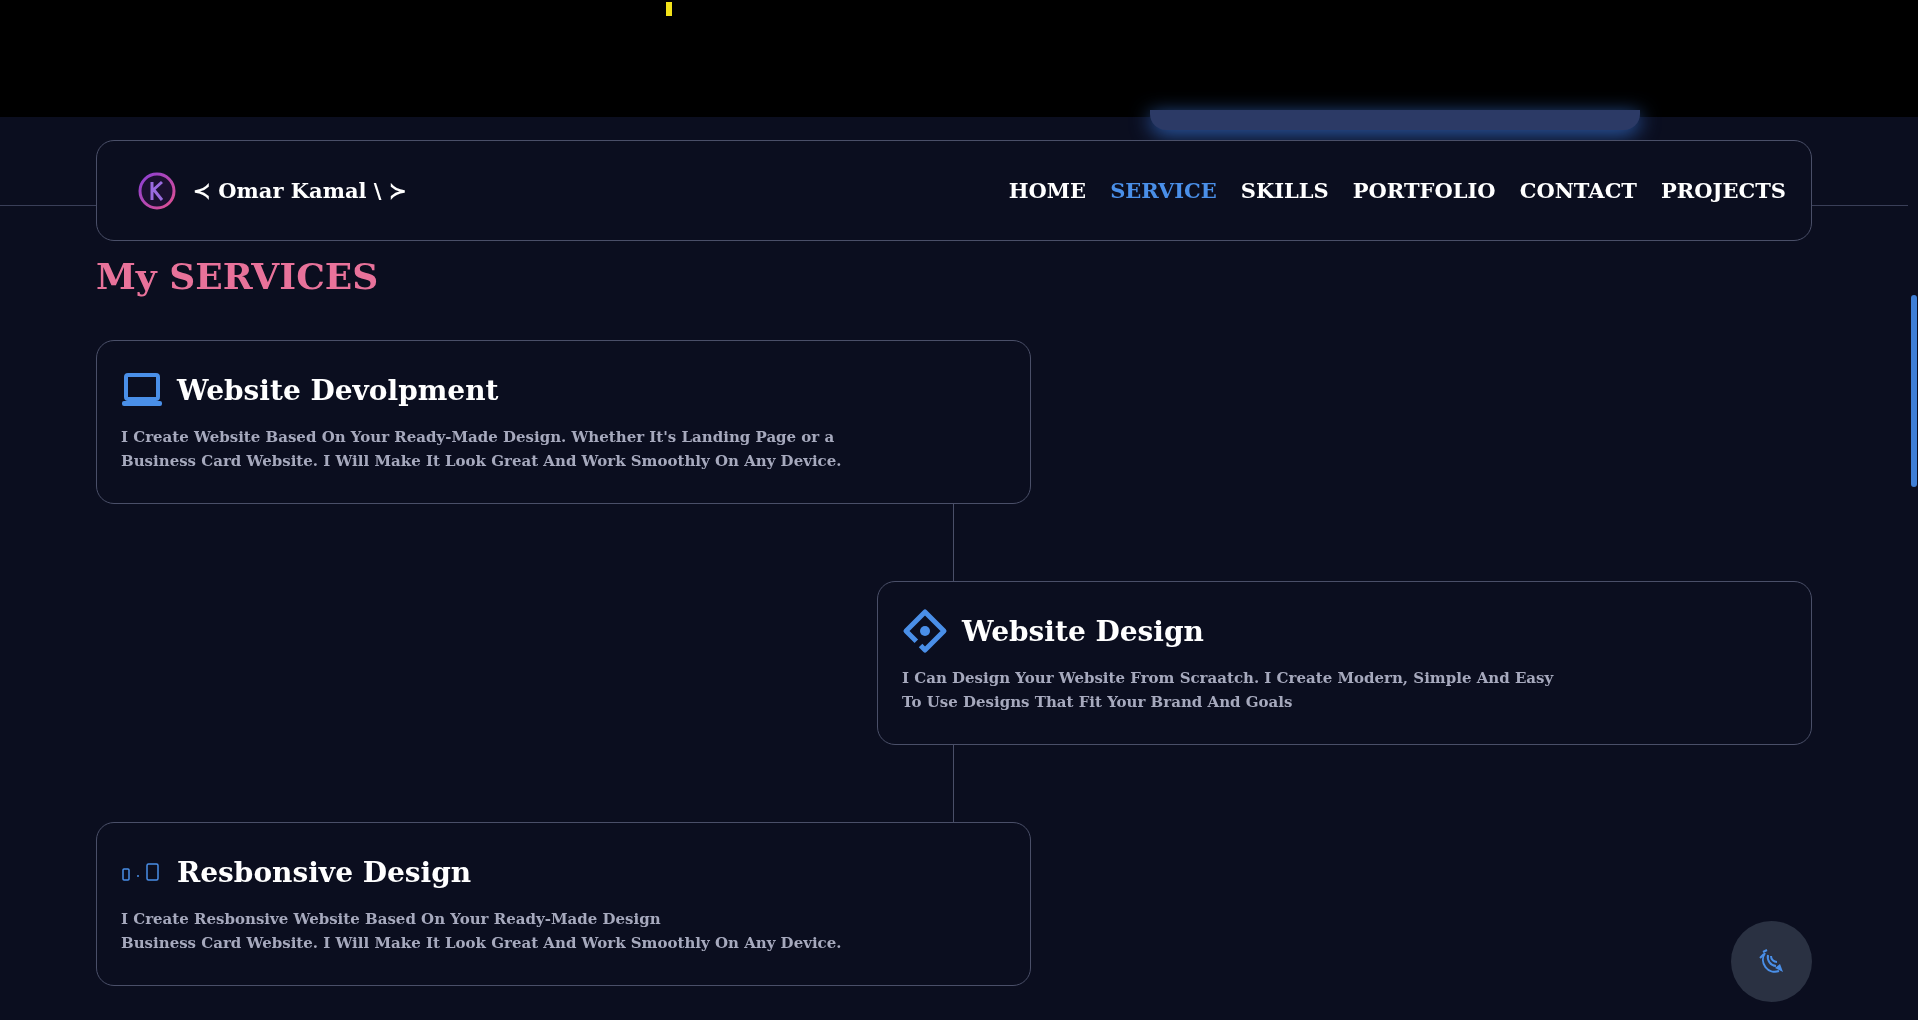 Image resolution: width=1918 pixels, height=1020 pixels. What do you see at coordinates (669, 9) in the screenshot?
I see `cursor-mark` at bounding box center [669, 9].